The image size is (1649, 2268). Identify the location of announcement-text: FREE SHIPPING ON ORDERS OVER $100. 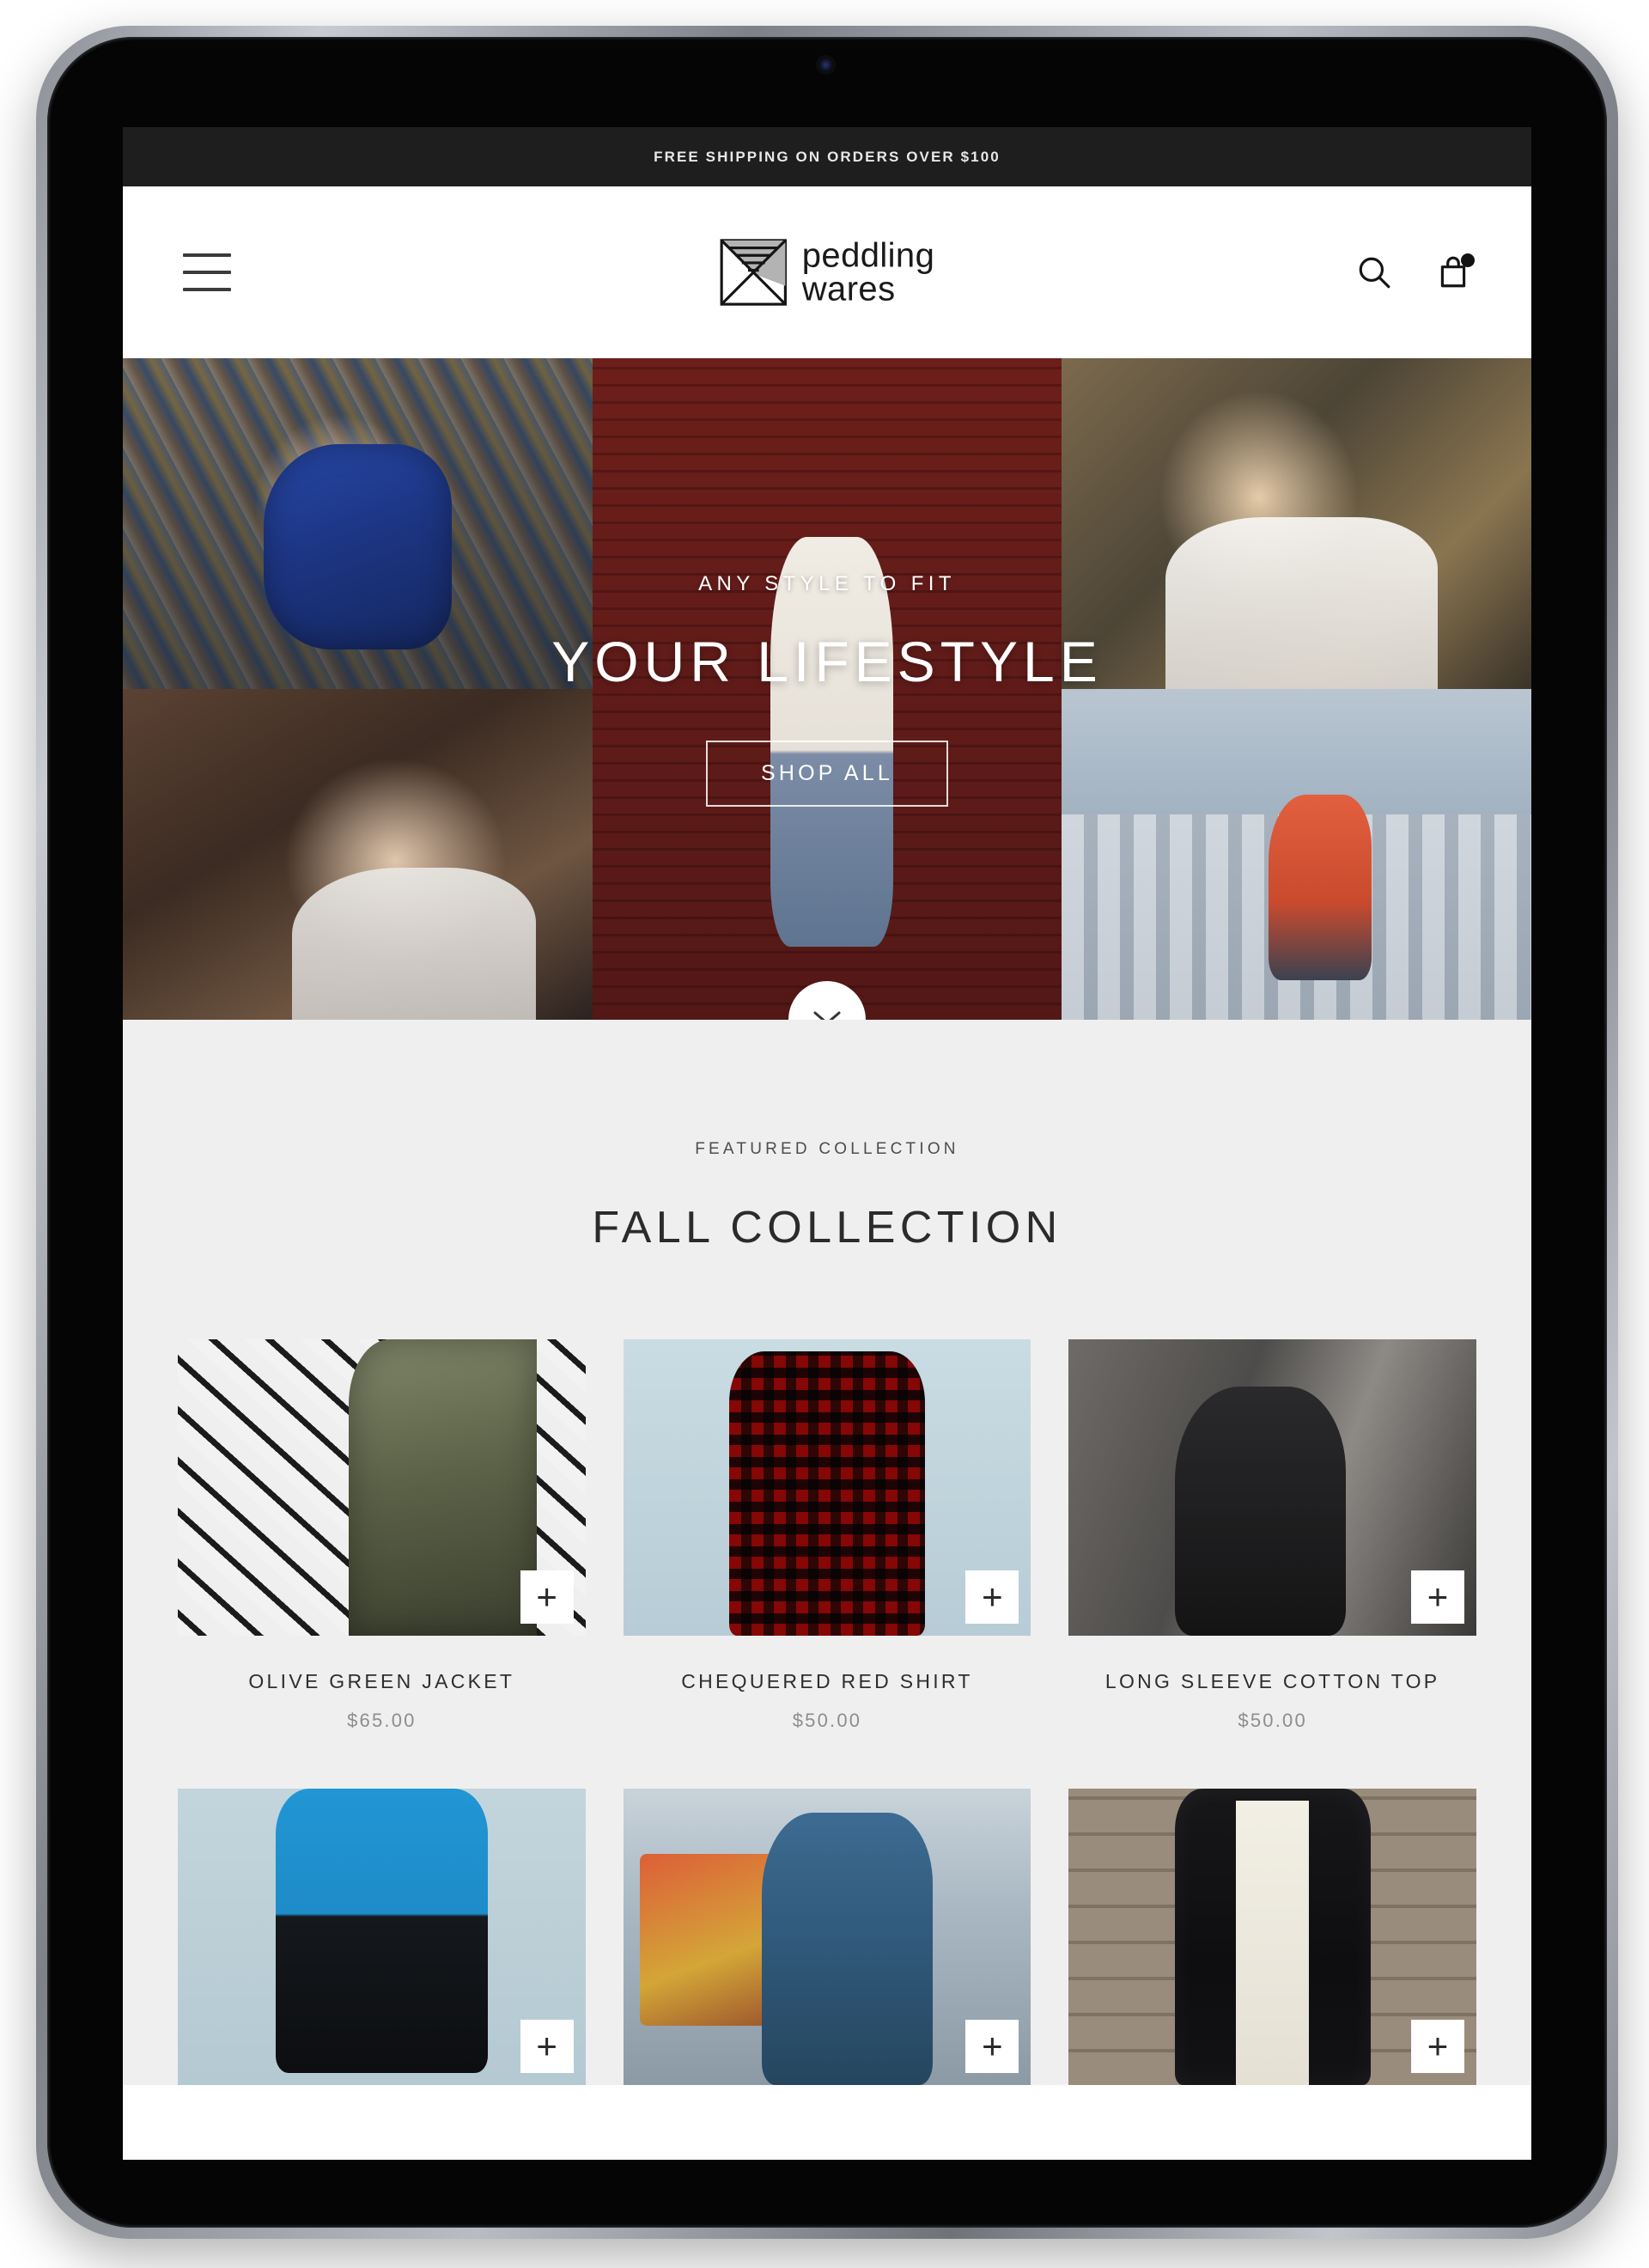
(828, 156).